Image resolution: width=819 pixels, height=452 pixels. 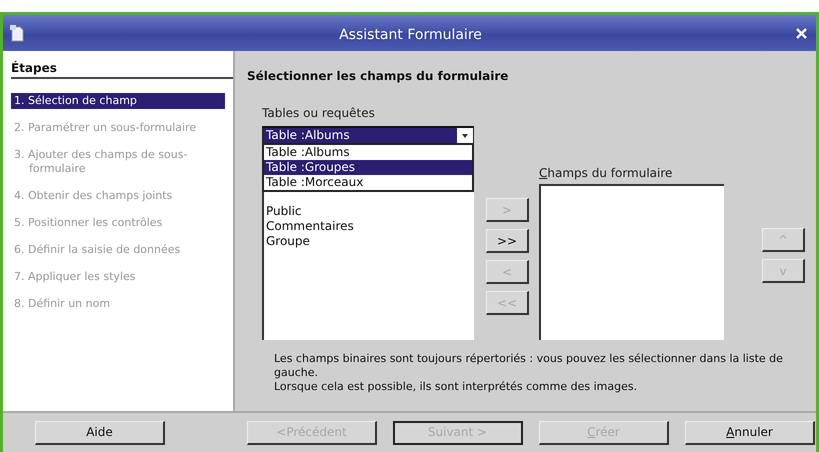 I want to click on close-icon, so click(x=801, y=33).